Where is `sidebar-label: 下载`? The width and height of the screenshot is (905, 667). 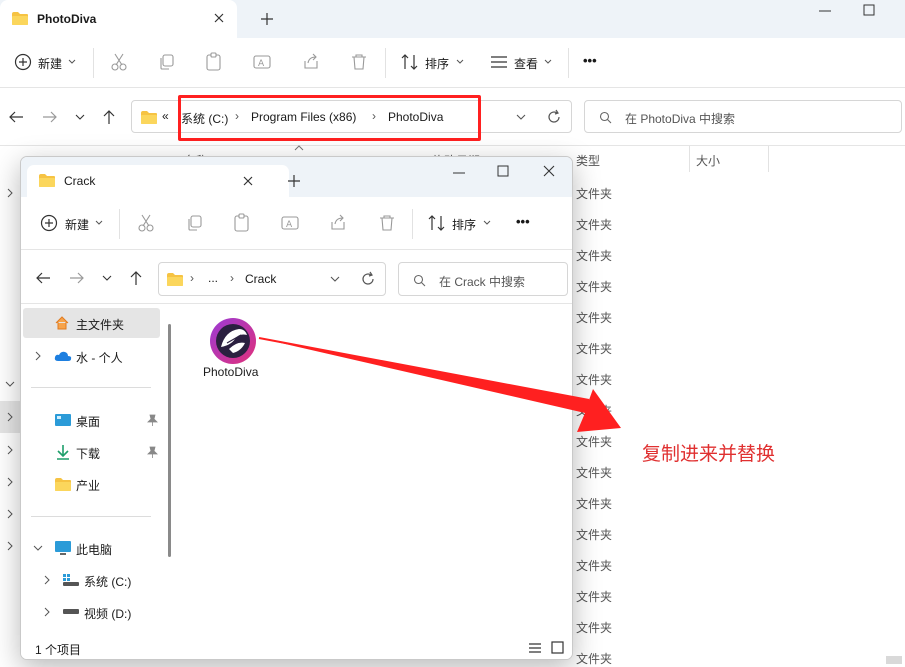 sidebar-label: 下载 is located at coordinates (88, 454).